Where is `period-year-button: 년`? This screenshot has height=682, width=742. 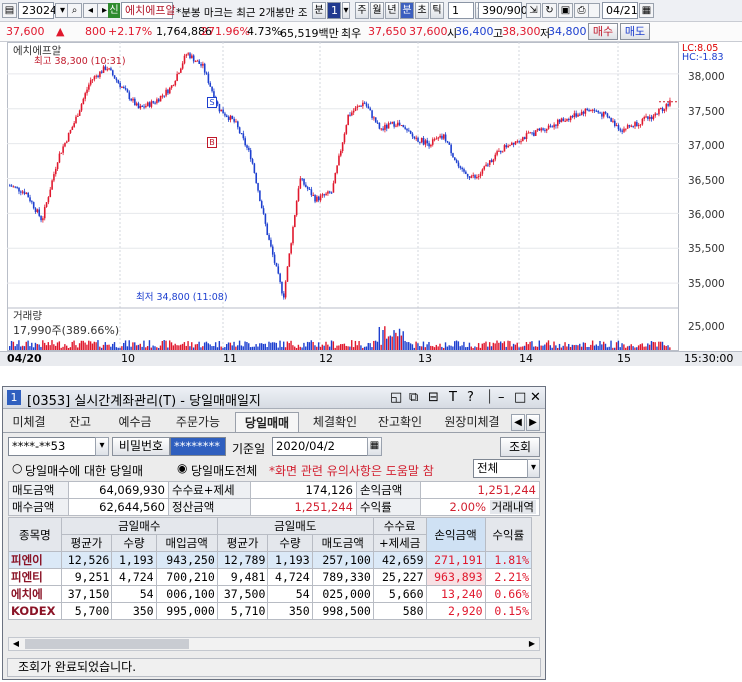 period-year-button: 년 is located at coordinates (392, 10).